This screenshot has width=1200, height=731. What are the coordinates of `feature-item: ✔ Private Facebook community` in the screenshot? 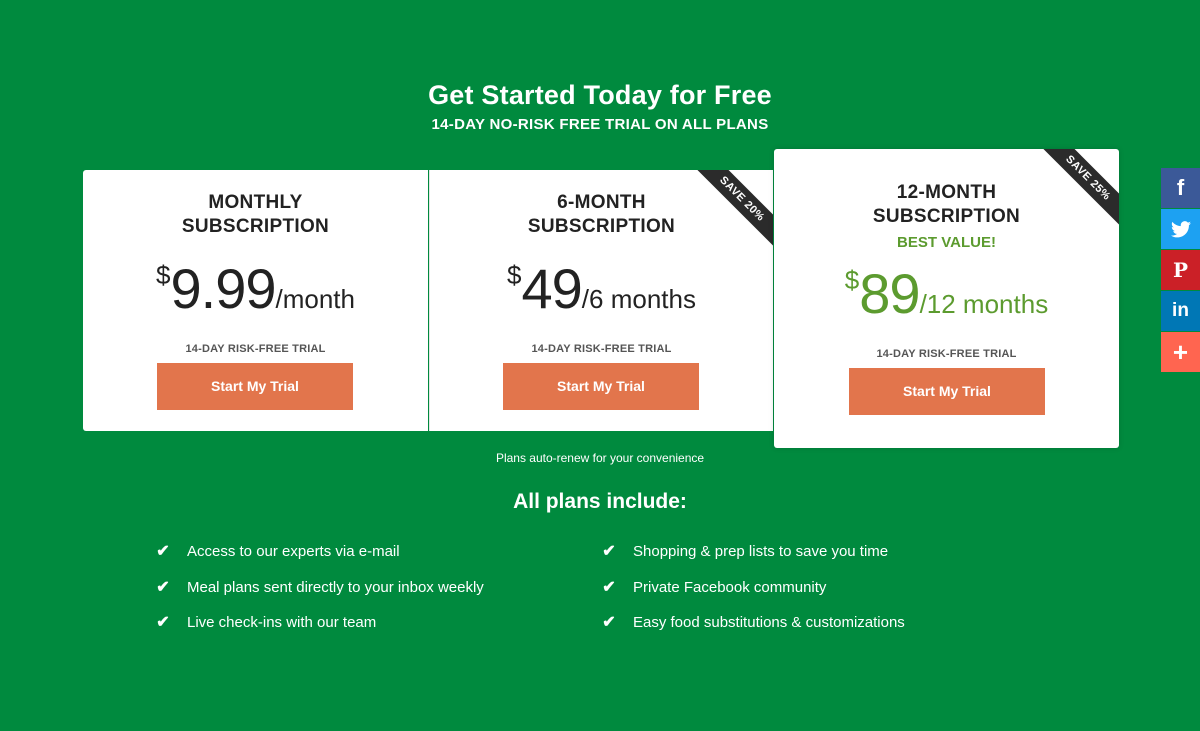 It's located at (712, 588).